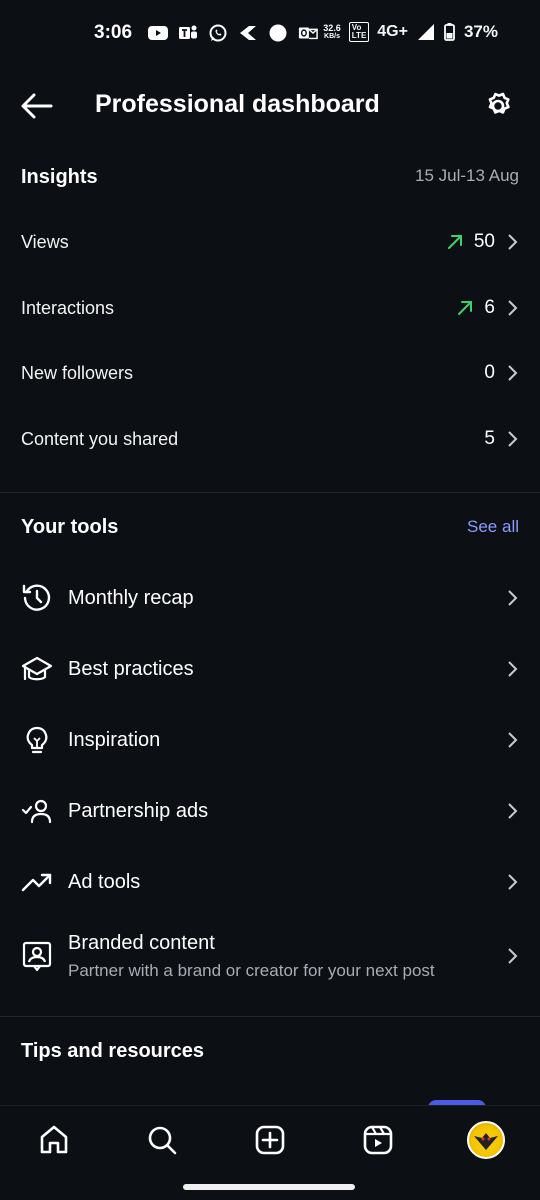 This screenshot has height=1200, width=540. I want to click on volte-bottom: LTE, so click(359, 35).